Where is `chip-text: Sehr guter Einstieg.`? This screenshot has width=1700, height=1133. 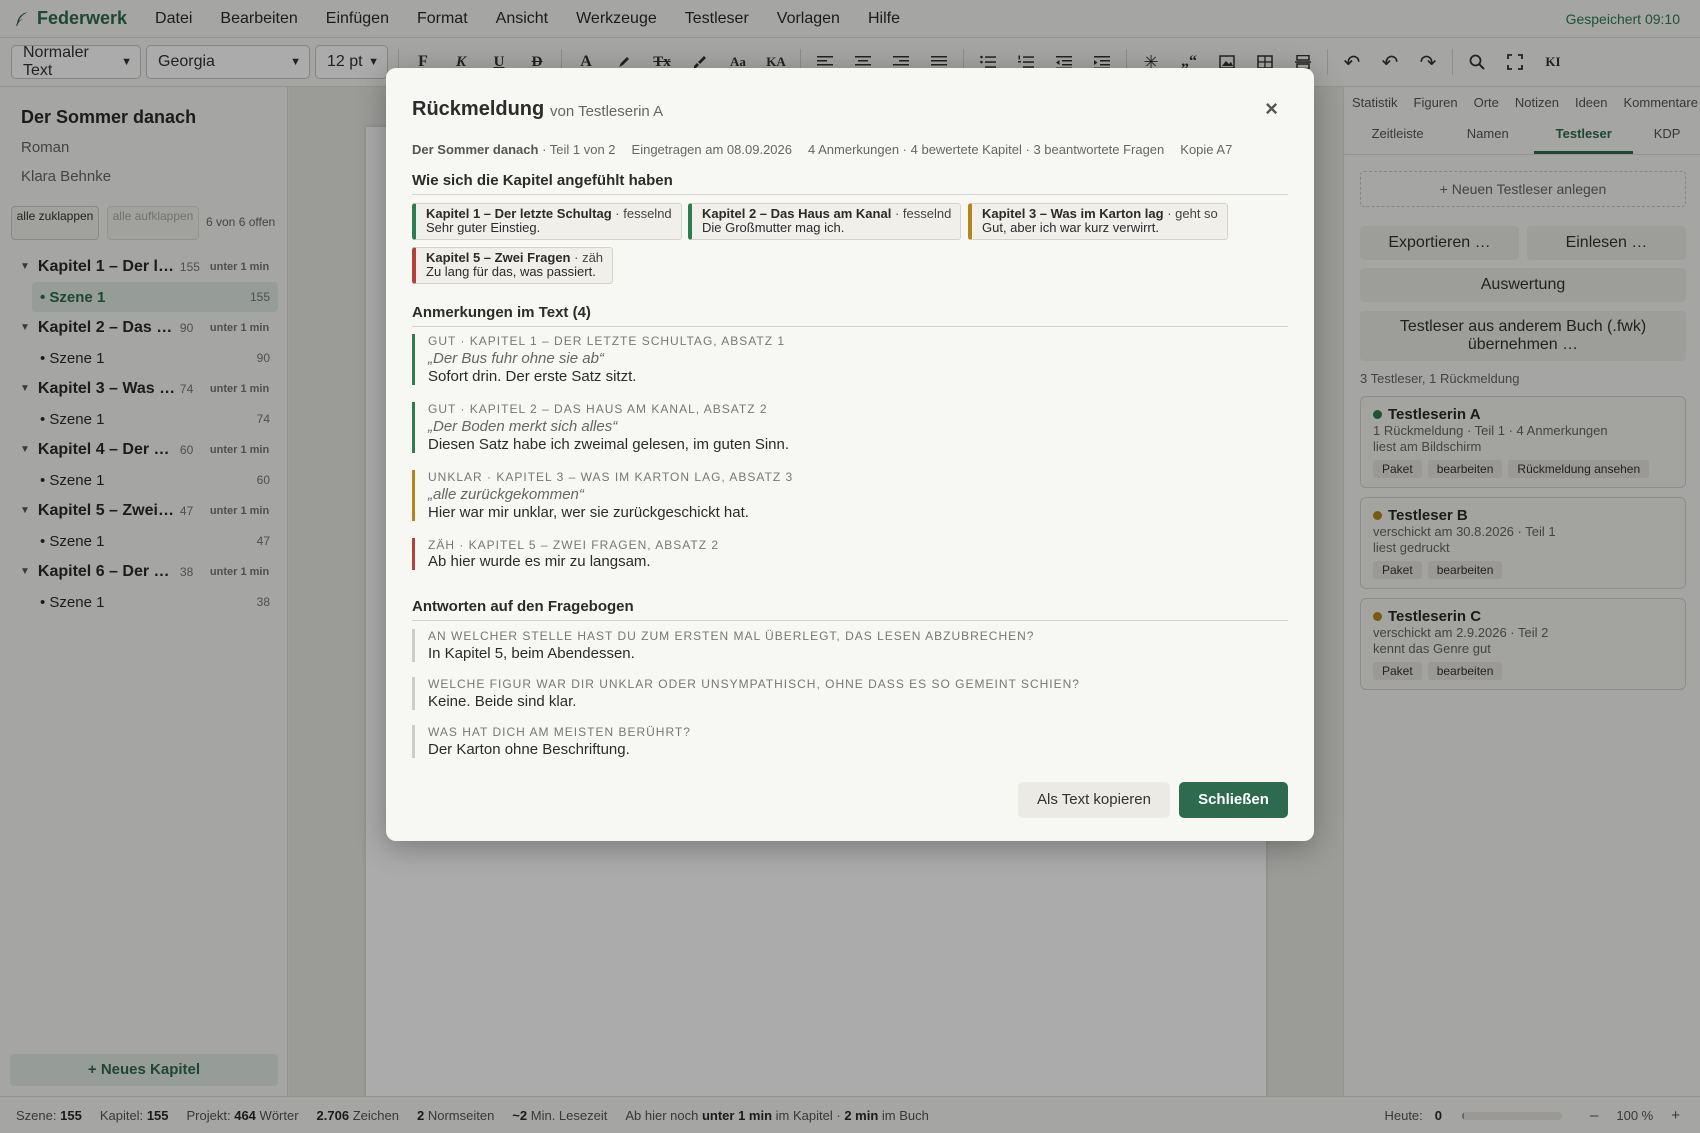
chip-text: Sehr guter Einstieg. is located at coordinates (483, 227).